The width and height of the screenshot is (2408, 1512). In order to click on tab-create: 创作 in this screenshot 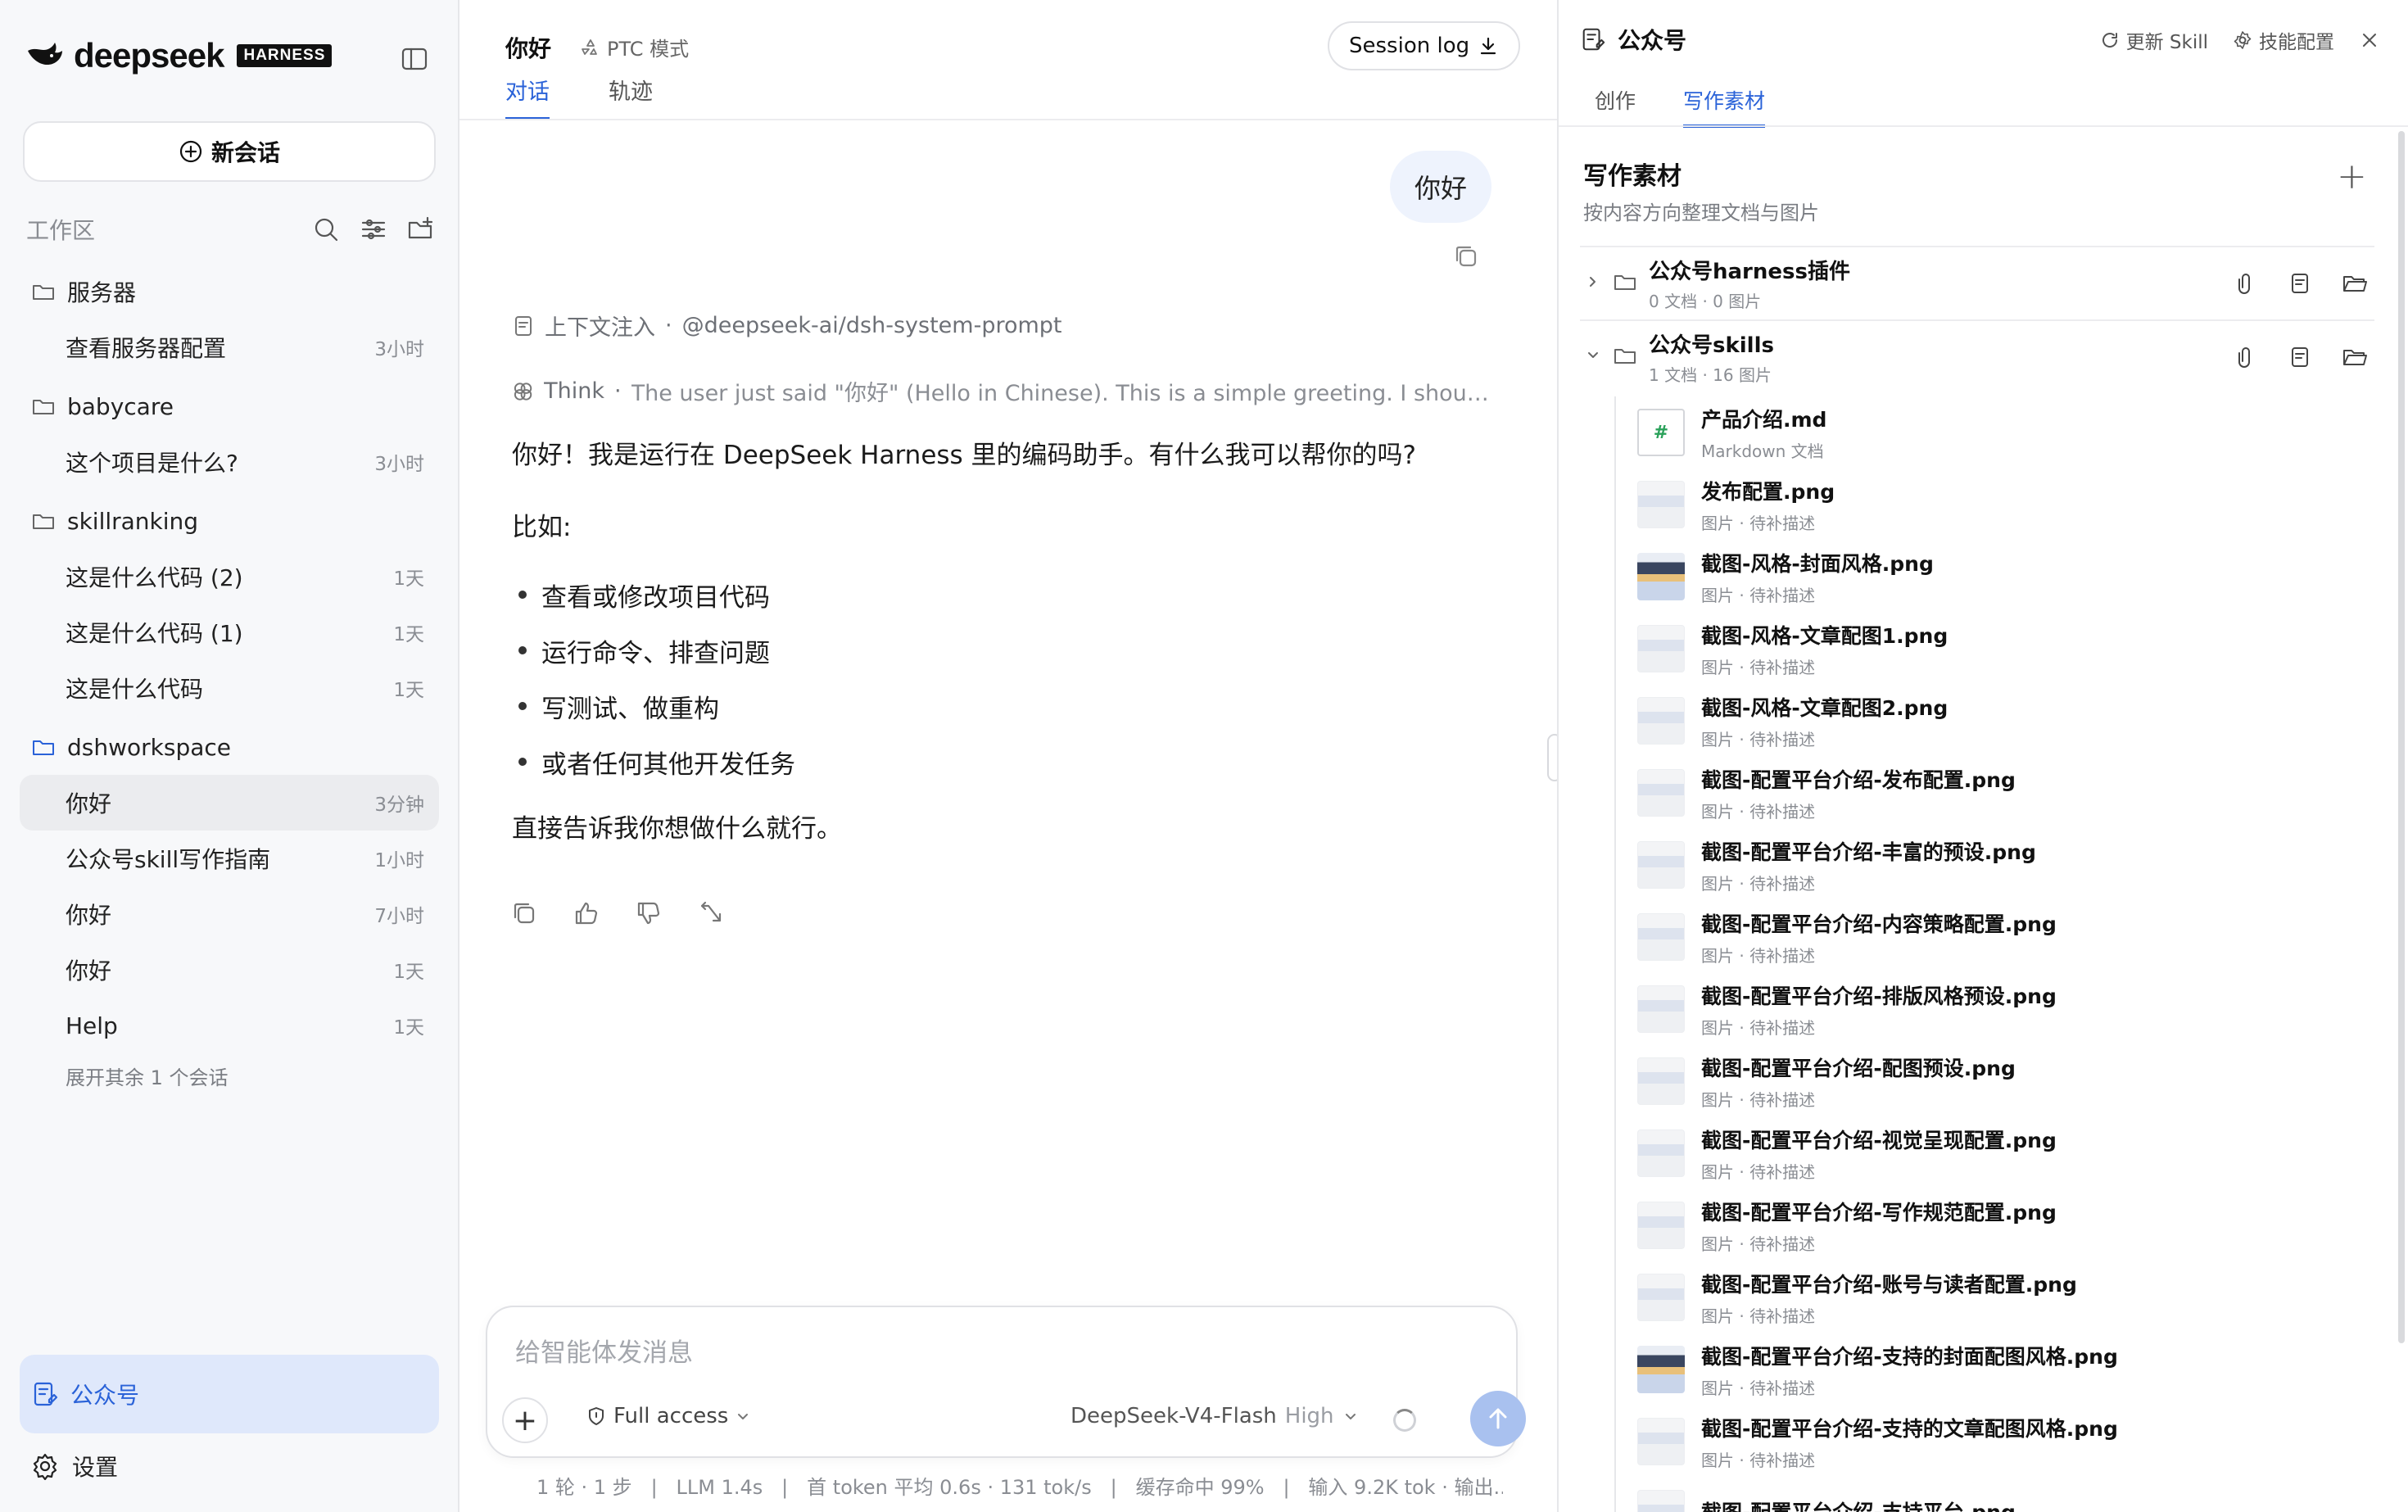, I will do `click(1615, 106)`.